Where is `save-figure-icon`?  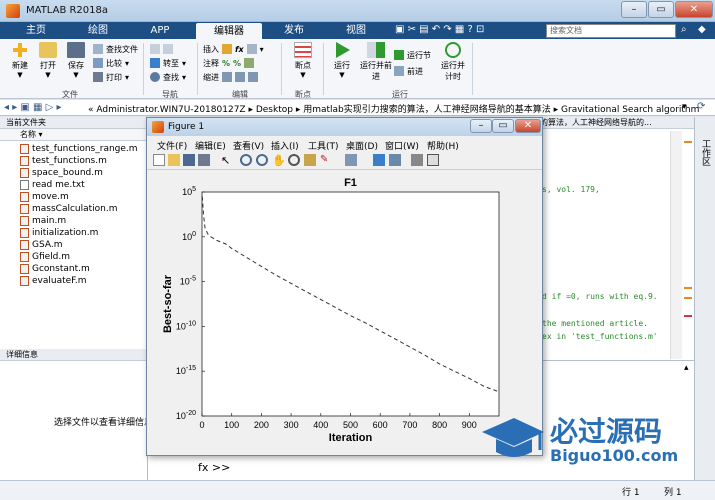
save-figure-icon is located at coordinates (189, 160).